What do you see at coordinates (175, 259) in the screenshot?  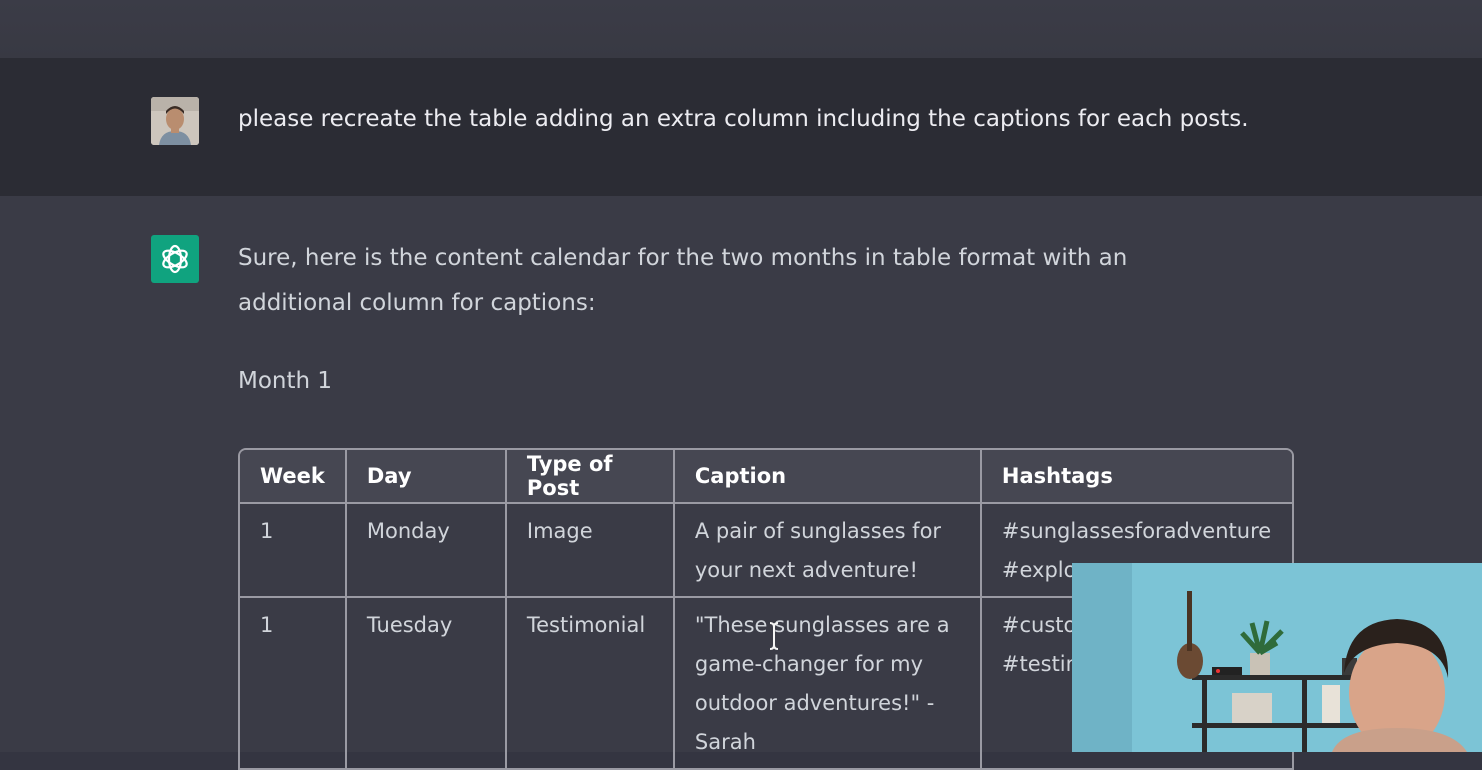 I see `openai-logo-icon` at bounding box center [175, 259].